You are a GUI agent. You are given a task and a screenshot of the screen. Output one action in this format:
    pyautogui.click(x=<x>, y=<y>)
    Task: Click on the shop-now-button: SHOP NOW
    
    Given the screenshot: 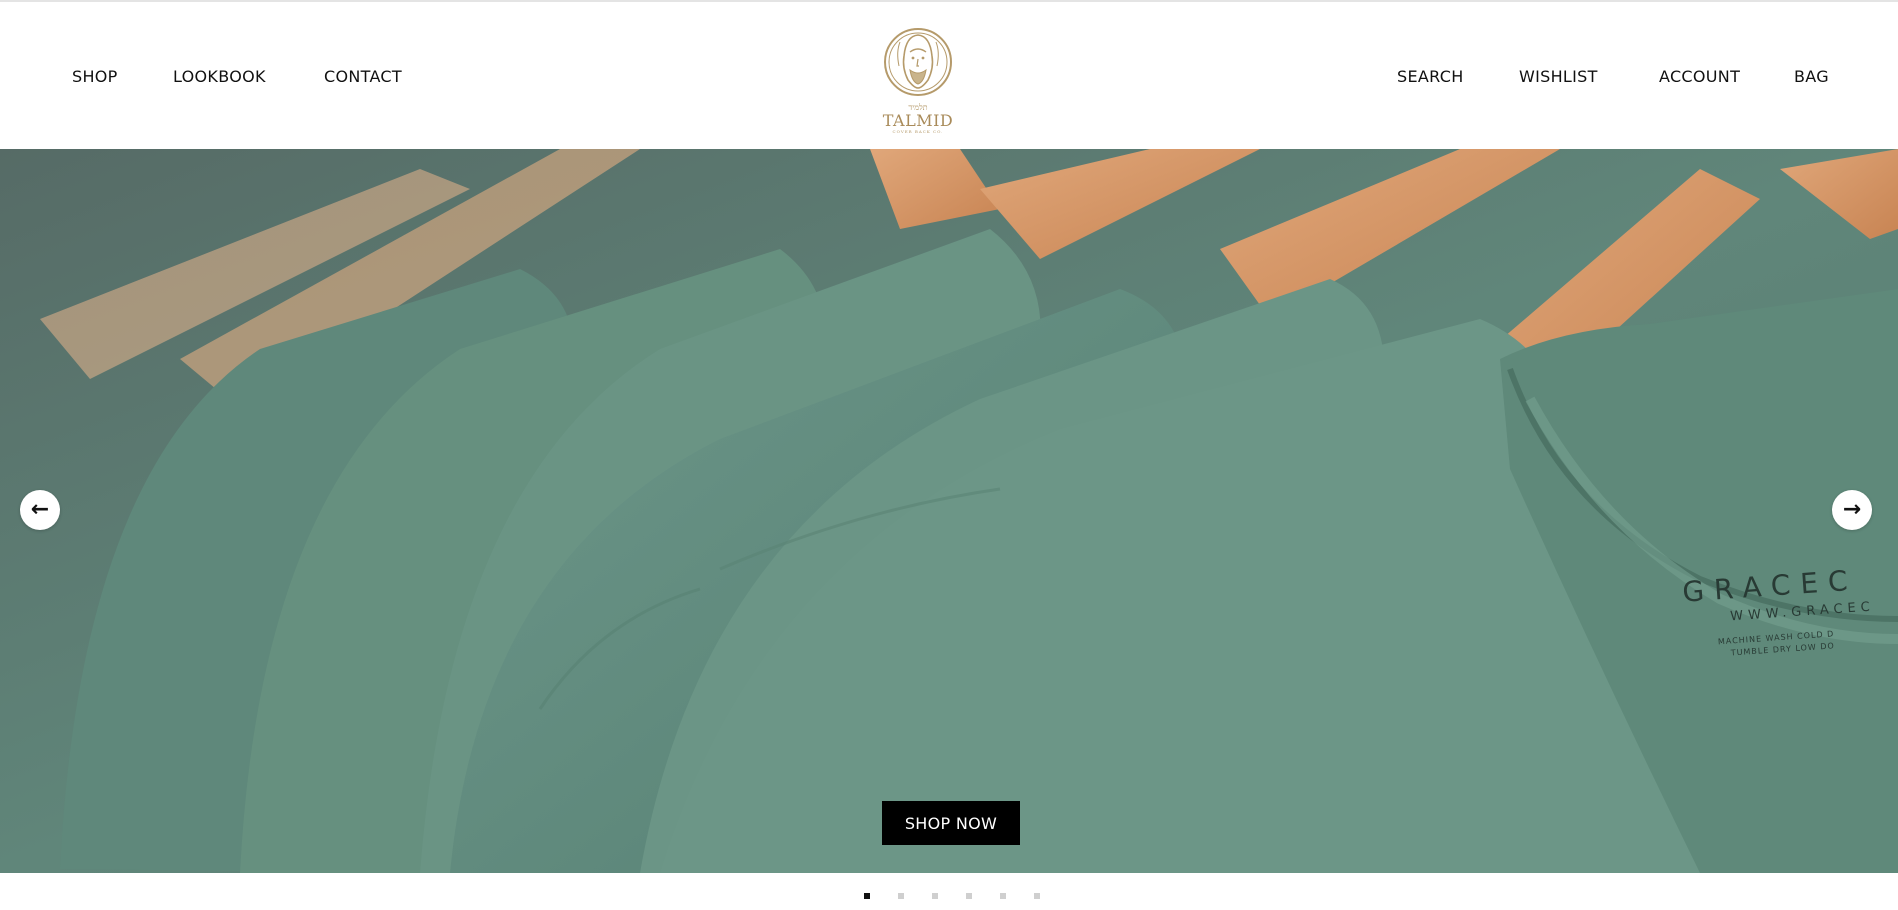 What is the action you would take?
    pyautogui.click(x=951, y=823)
    